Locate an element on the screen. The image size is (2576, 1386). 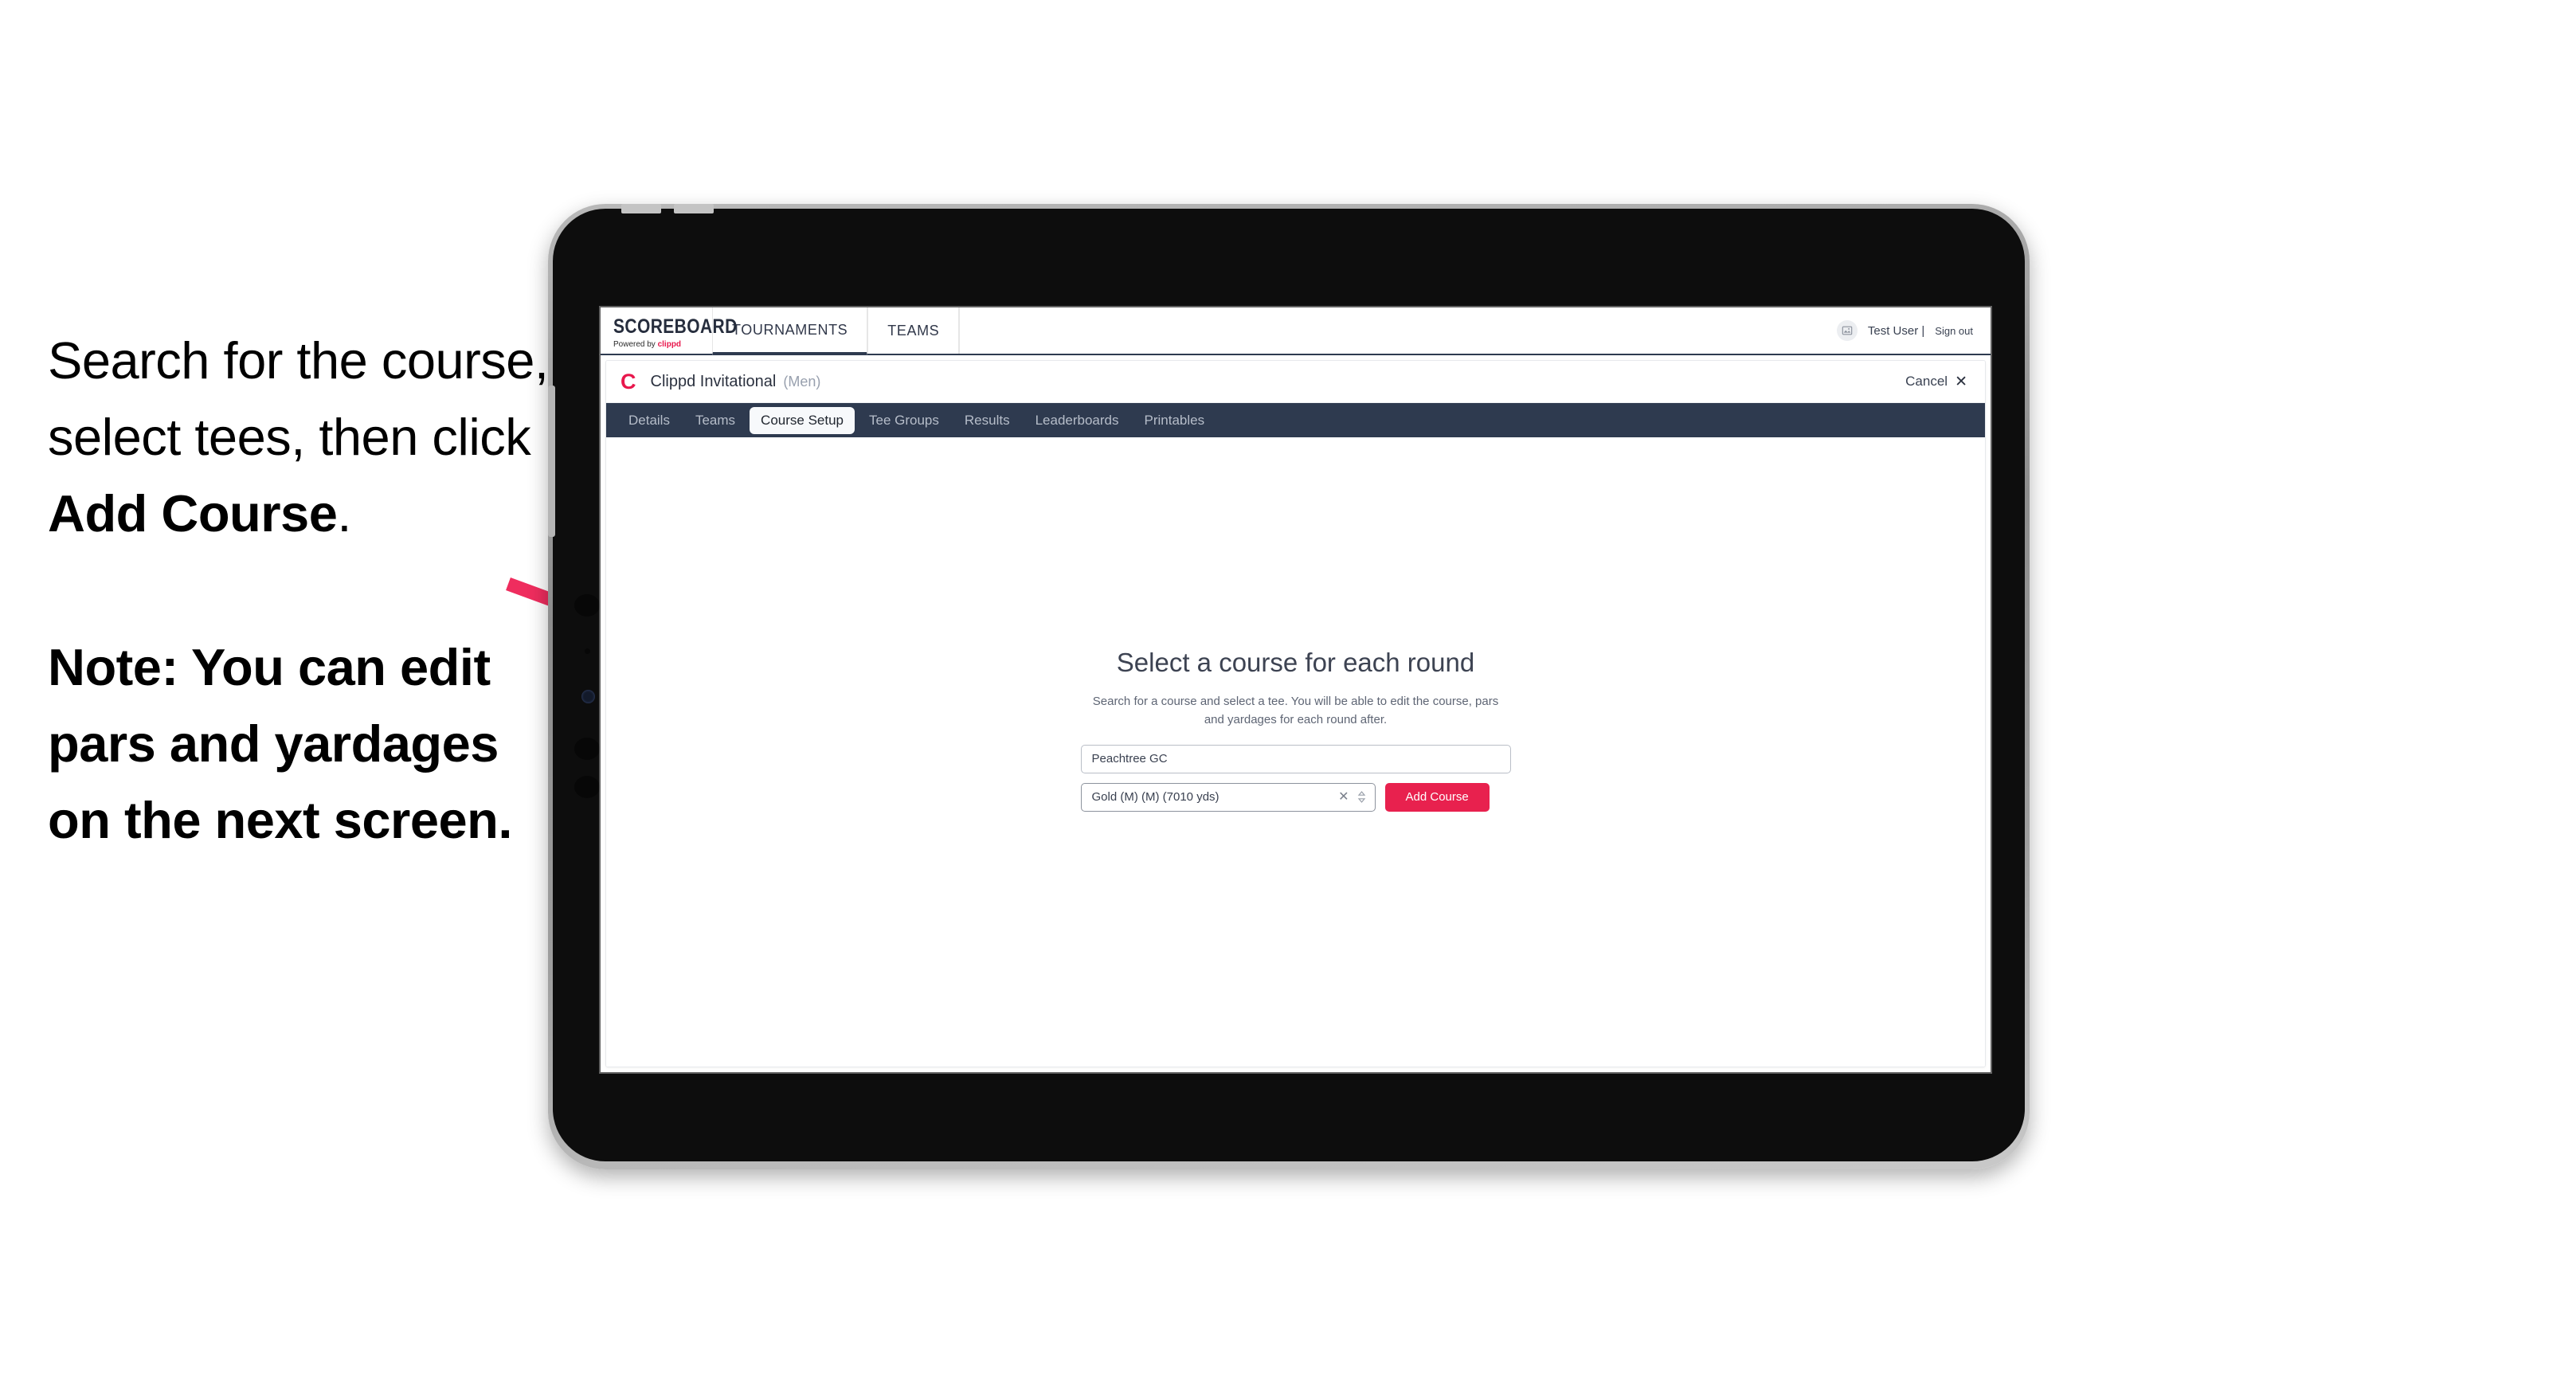
sign-out-link: Sign out is located at coordinates (1954, 331).